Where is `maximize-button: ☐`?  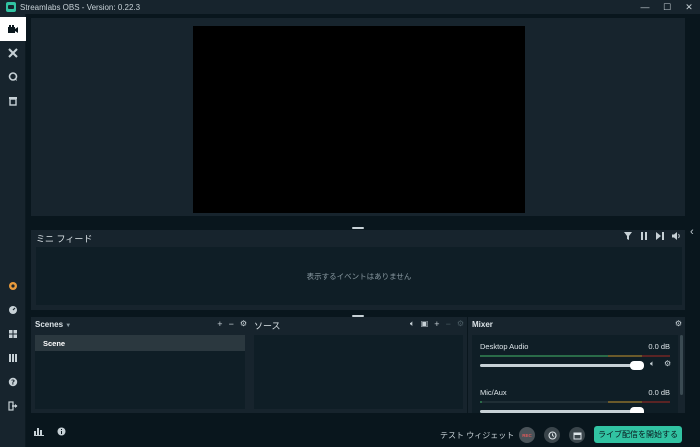 maximize-button: ☐ is located at coordinates (667, 7).